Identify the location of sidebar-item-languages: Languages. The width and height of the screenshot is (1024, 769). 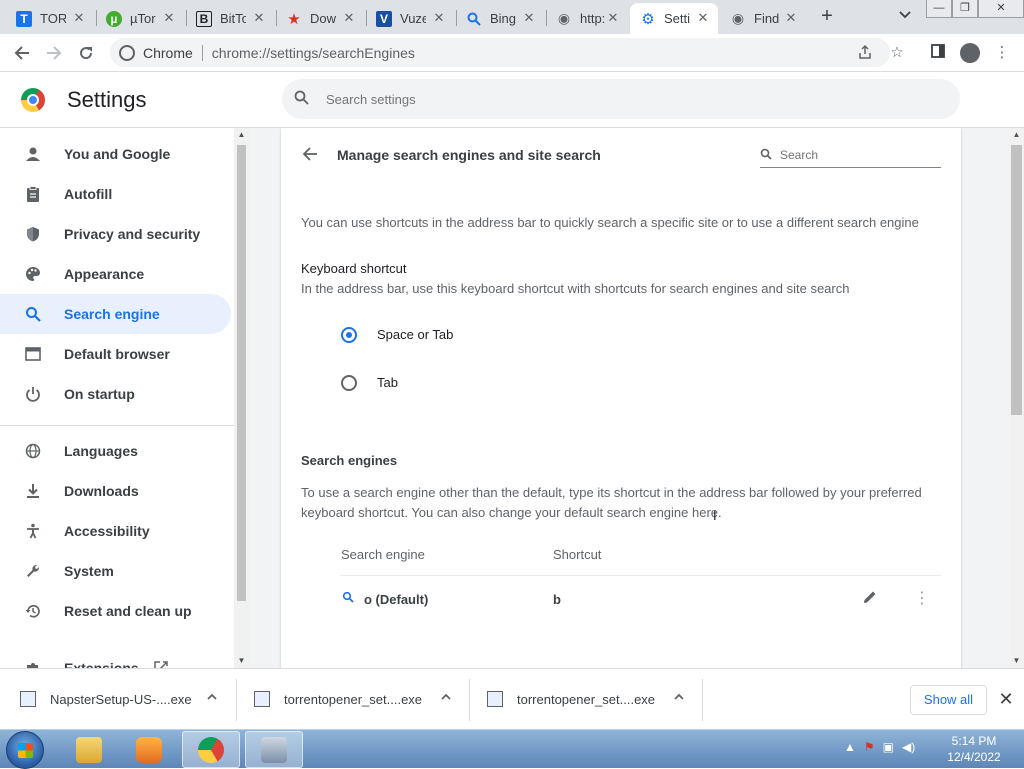
(115, 451).